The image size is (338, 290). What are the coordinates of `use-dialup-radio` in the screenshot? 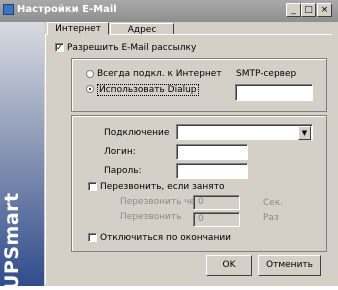 It's located at (90, 89).